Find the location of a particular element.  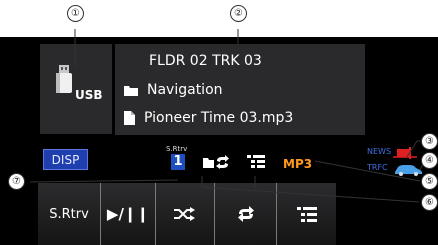

play-pause-button: ▶/❙❙ is located at coordinates (128, 214).